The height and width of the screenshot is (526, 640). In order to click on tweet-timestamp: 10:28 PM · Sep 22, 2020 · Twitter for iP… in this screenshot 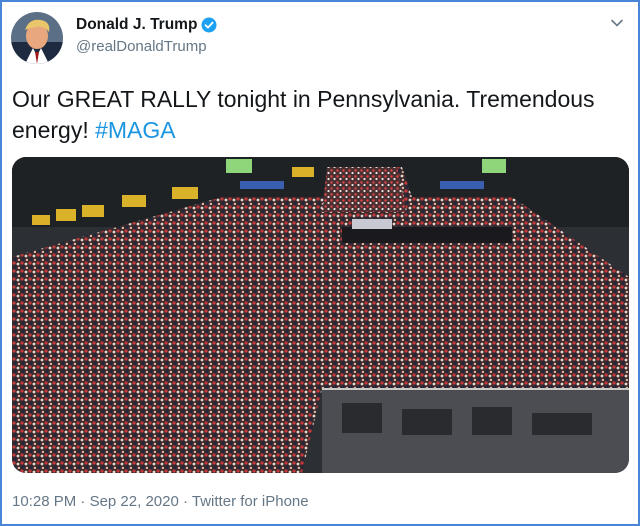, I will do `click(160, 501)`.